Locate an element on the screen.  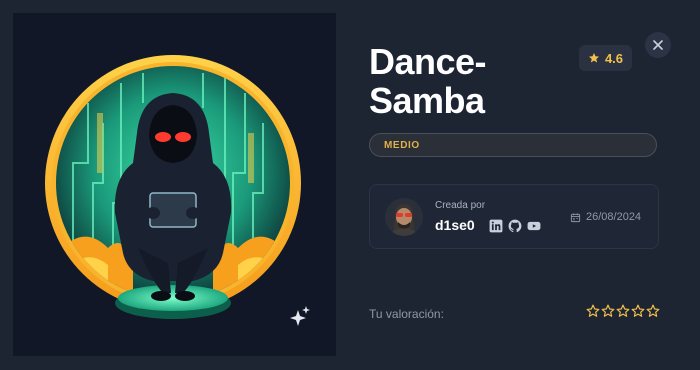
created-by-label: Creada por is located at coordinates (460, 205).